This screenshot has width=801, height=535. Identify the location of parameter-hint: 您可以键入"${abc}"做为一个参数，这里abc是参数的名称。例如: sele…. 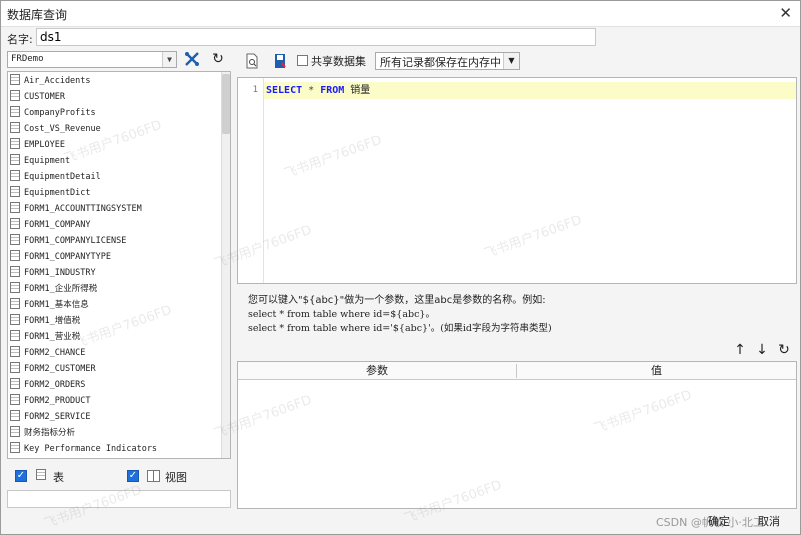
(400, 315).